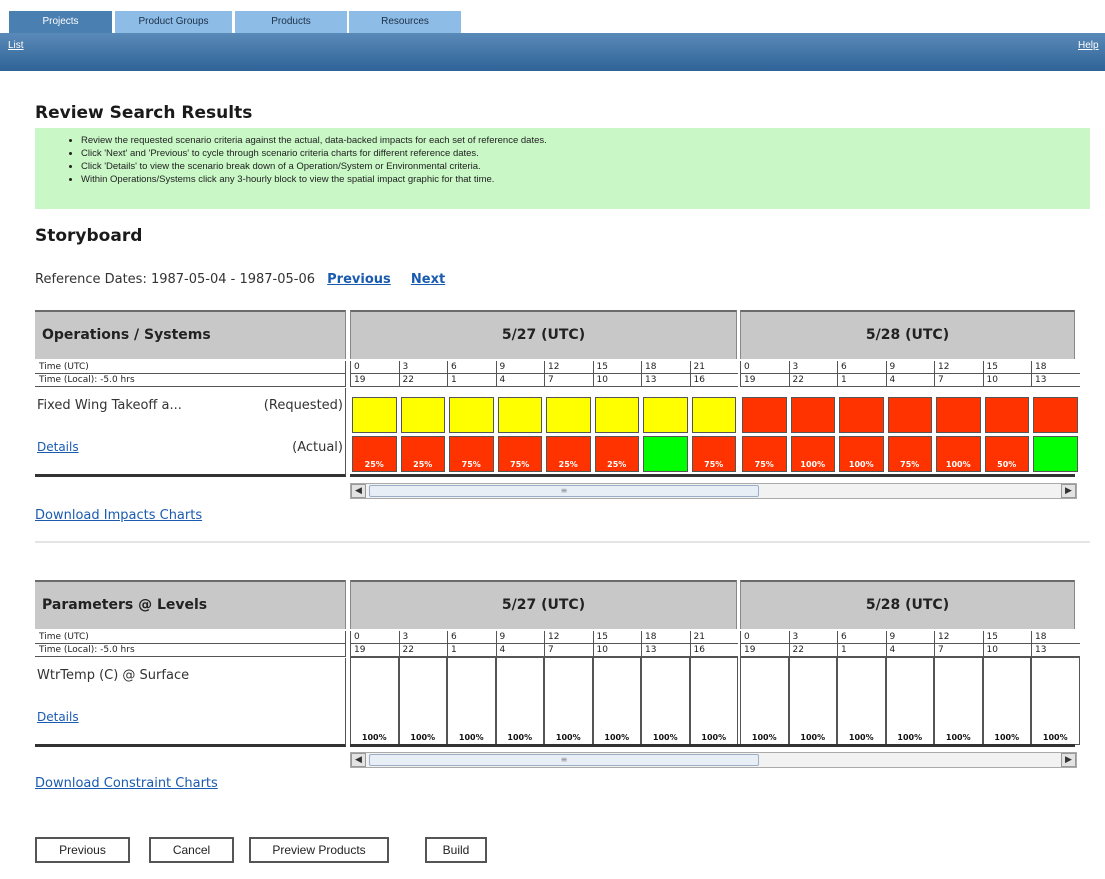 This screenshot has width=1105, height=879. I want to click on operations-horizontal-scrollbar: ◀ ≡ ▶, so click(713, 491).